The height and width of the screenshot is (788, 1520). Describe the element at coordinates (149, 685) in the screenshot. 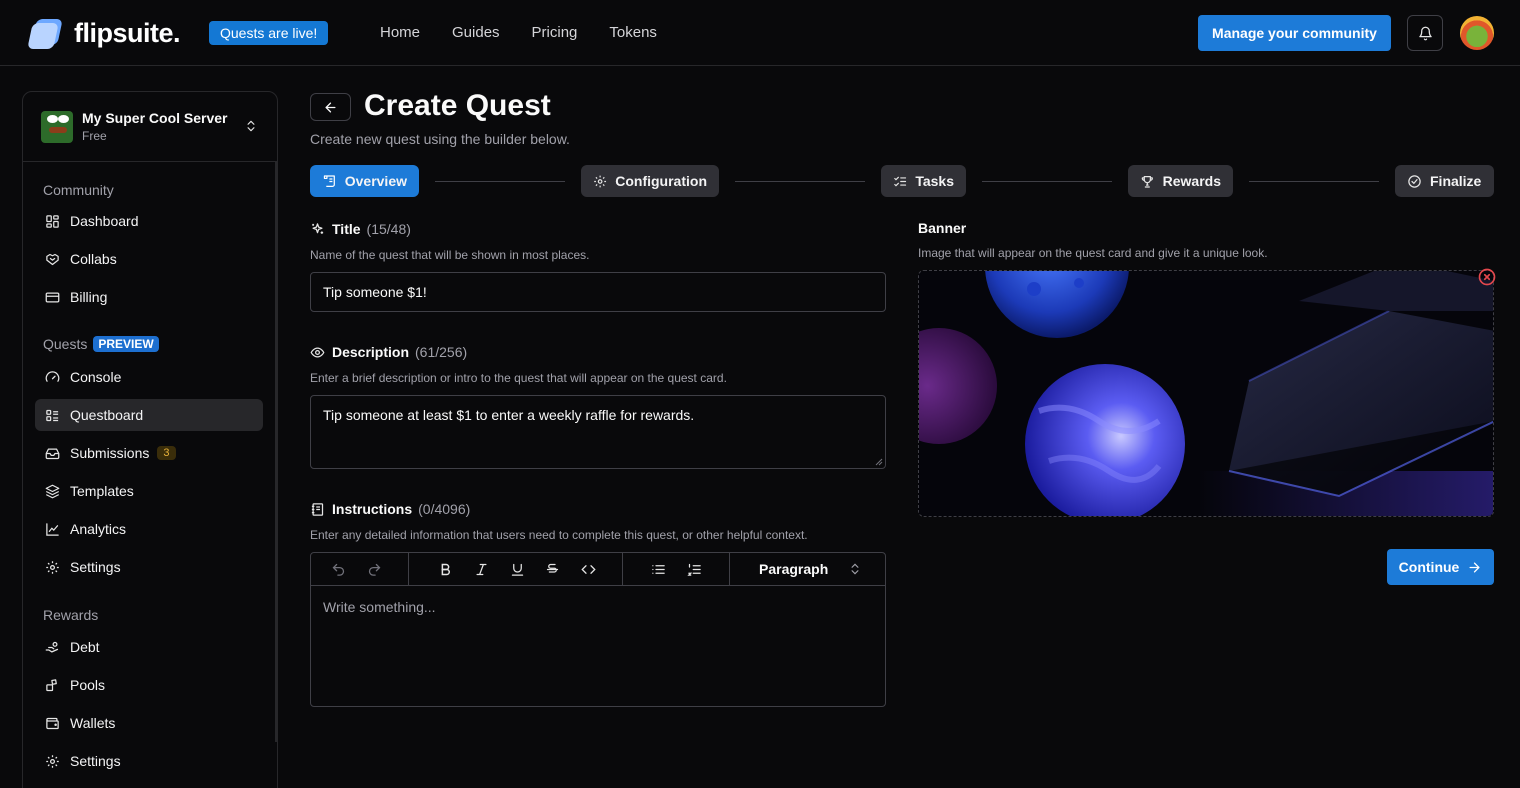

I see `sidebar-item-pools: Pools` at that location.